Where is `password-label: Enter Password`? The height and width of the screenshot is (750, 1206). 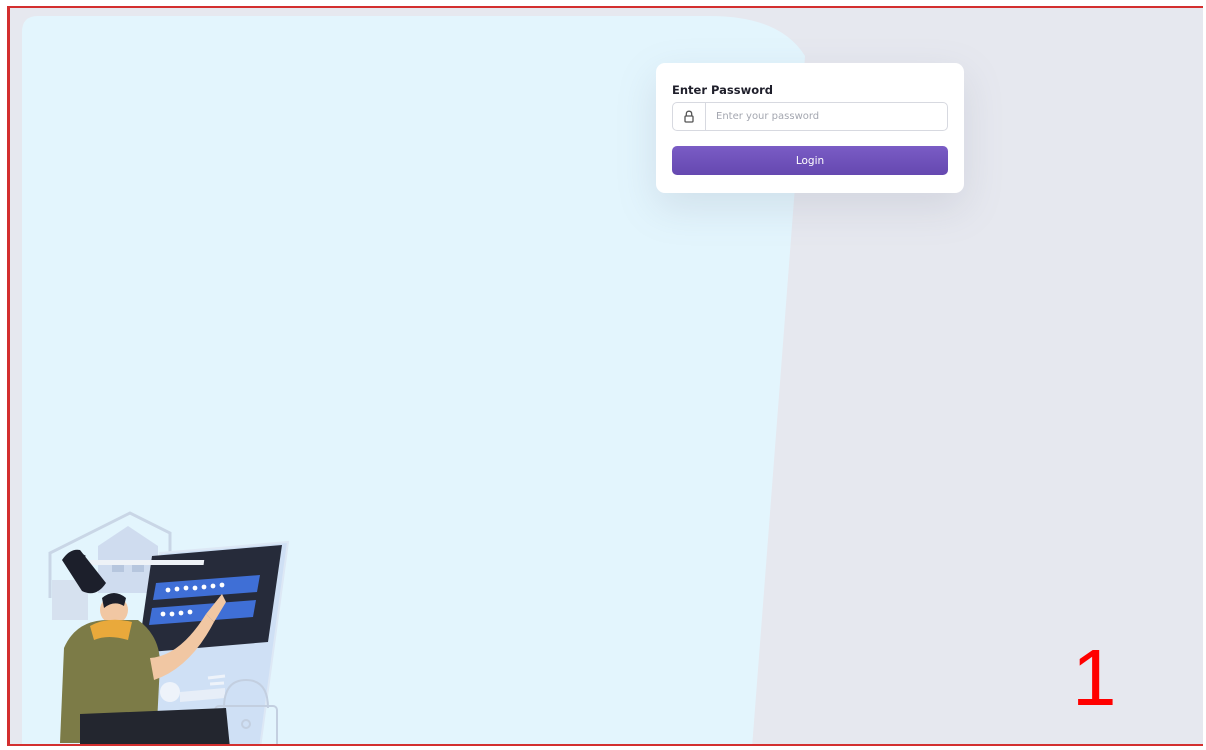
password-label: Enter Password is located at coordinates (723, 90).